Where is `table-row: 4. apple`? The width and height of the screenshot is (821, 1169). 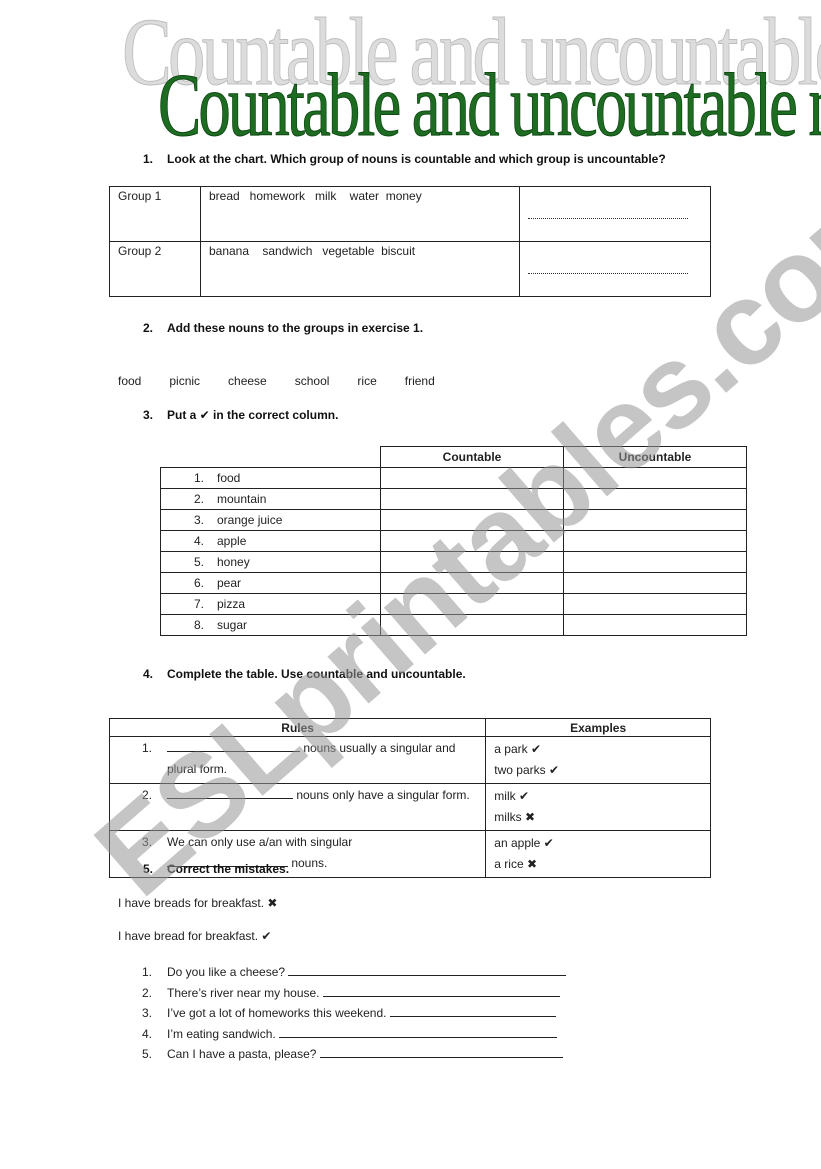
table-row: 4. apple is located at coordinates (453, 540).